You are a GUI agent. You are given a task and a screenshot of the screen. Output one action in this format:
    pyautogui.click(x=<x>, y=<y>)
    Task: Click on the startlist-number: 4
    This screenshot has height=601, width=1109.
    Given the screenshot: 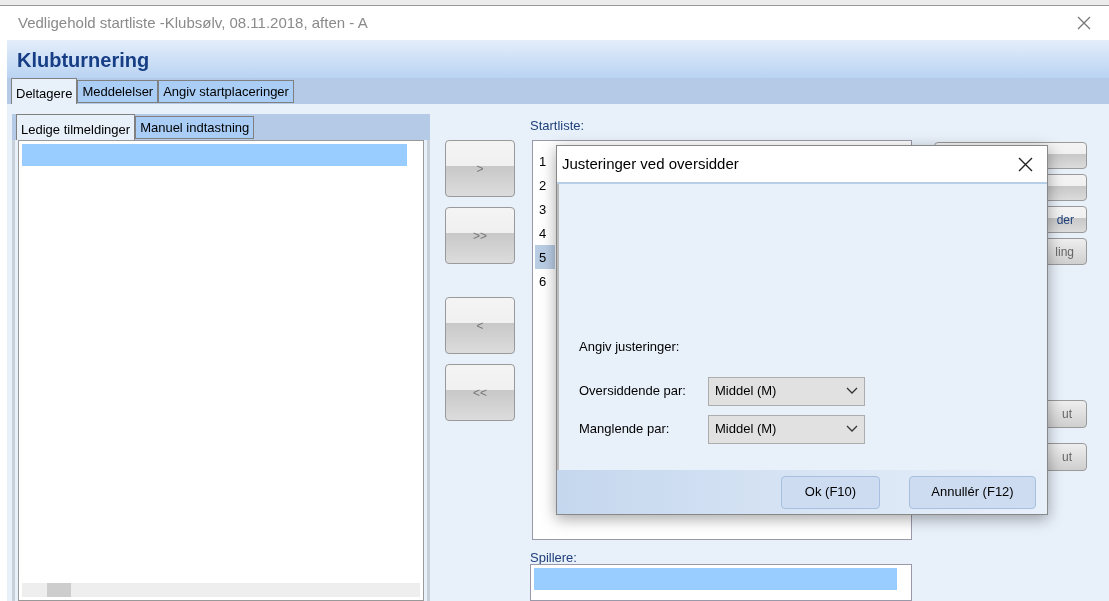 What is the action you would take?
    pyautogui.click(x=545, y=233)
    